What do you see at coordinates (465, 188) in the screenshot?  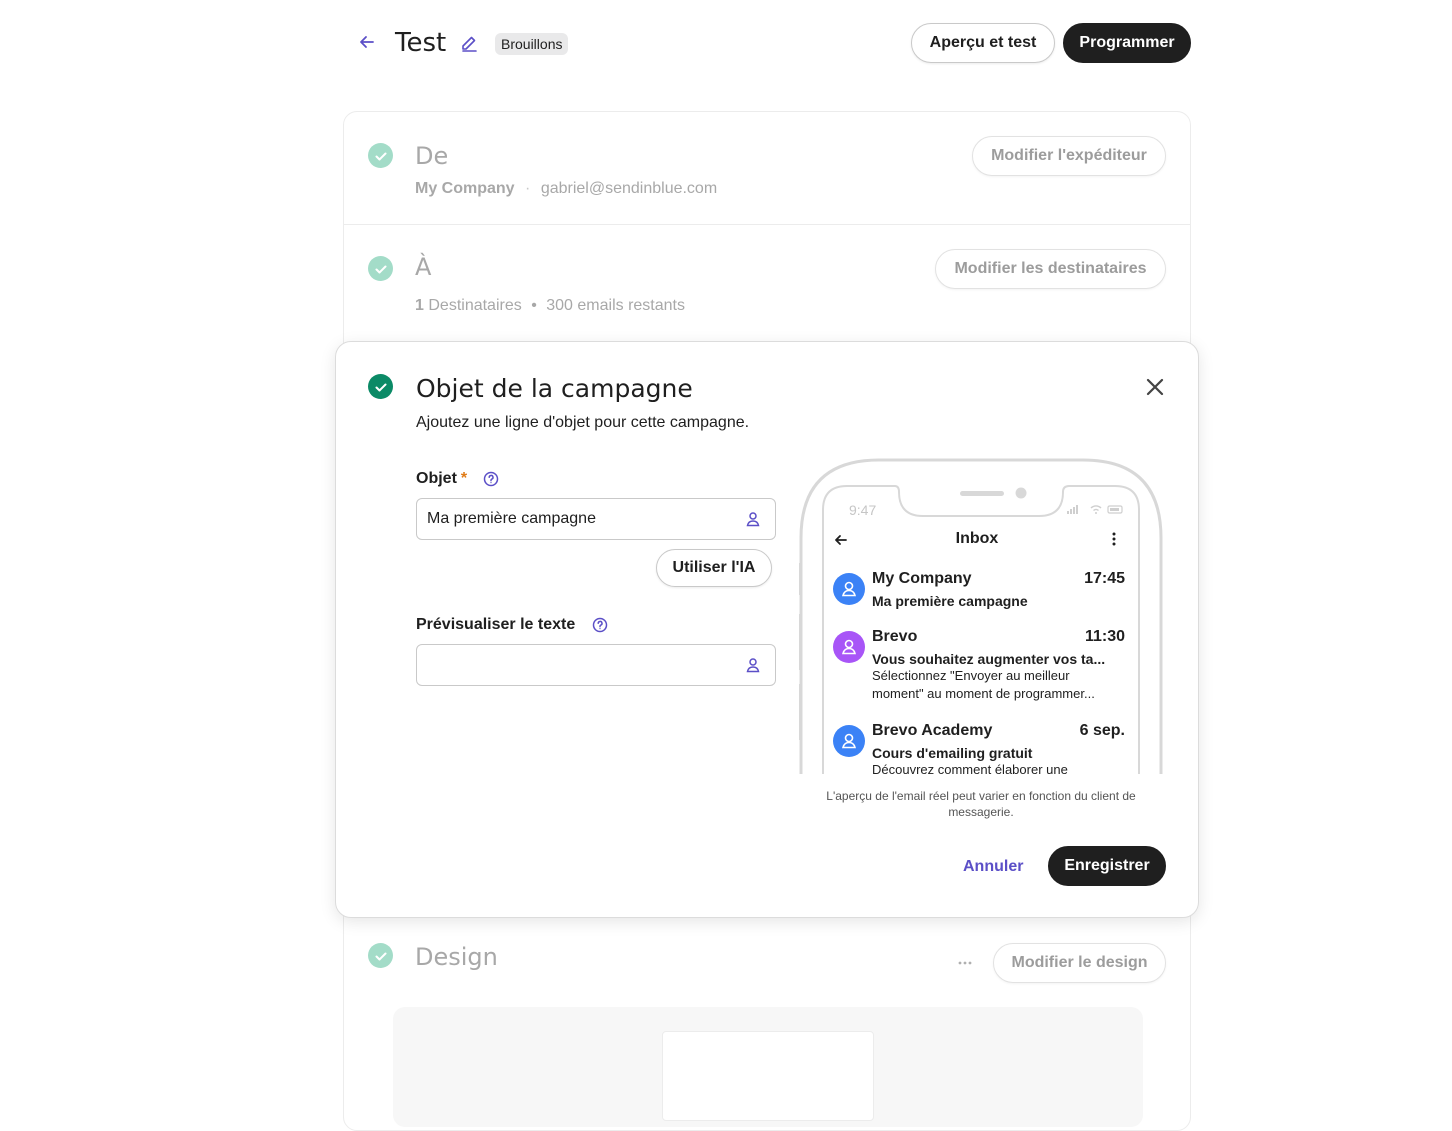 I see `sender-name: My Company` at bounding box center [465, 188].